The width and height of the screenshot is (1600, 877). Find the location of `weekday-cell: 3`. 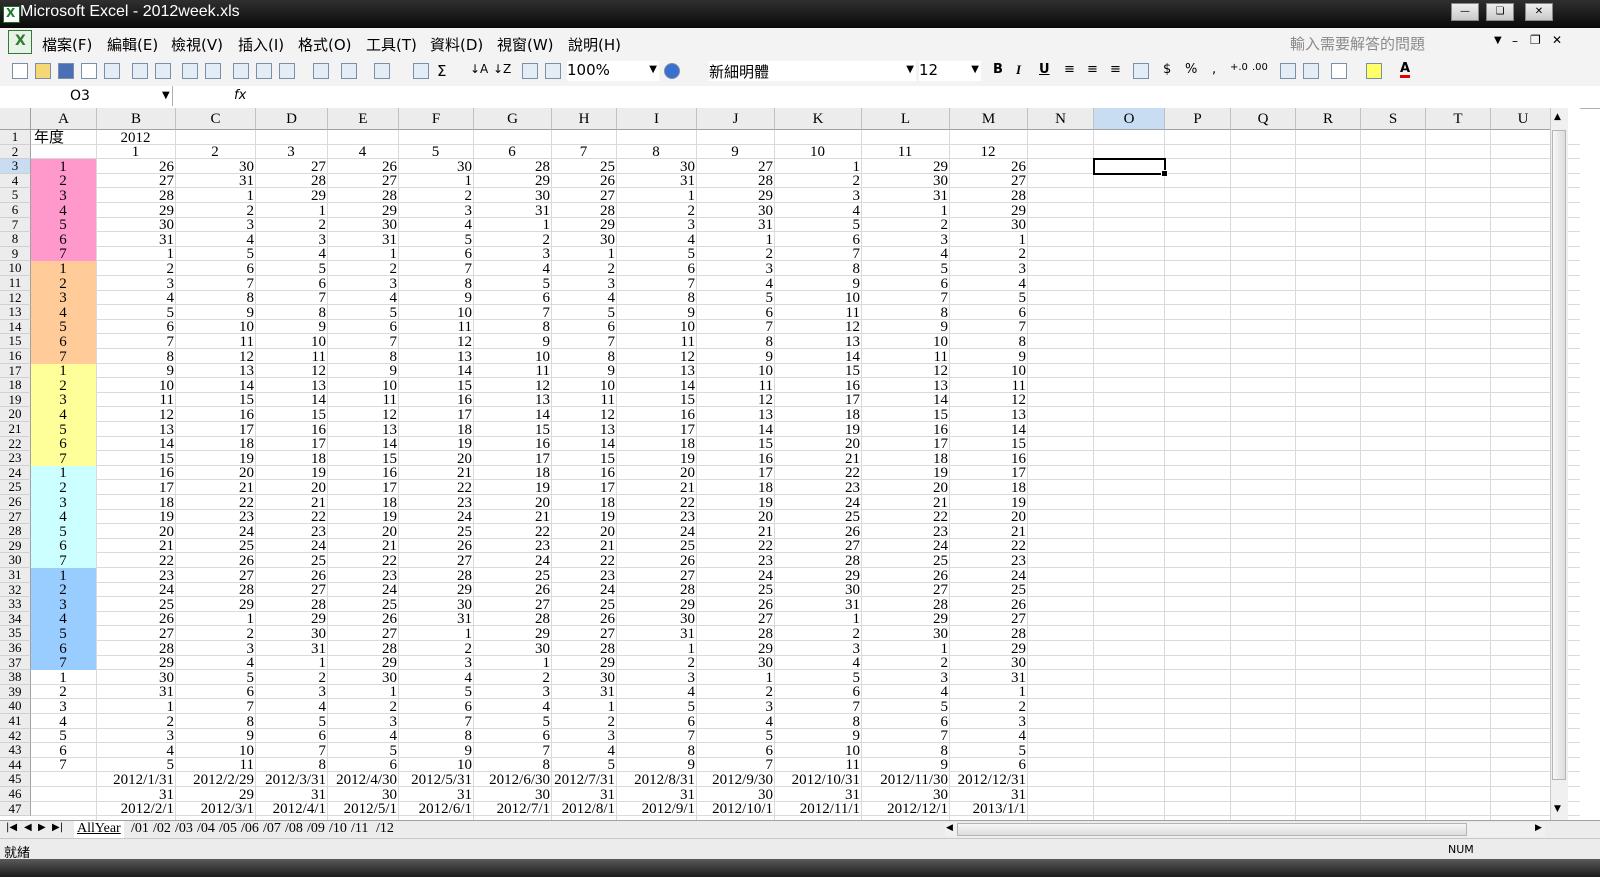

weekday-cell: 3 is located at coordinates (64, 502).